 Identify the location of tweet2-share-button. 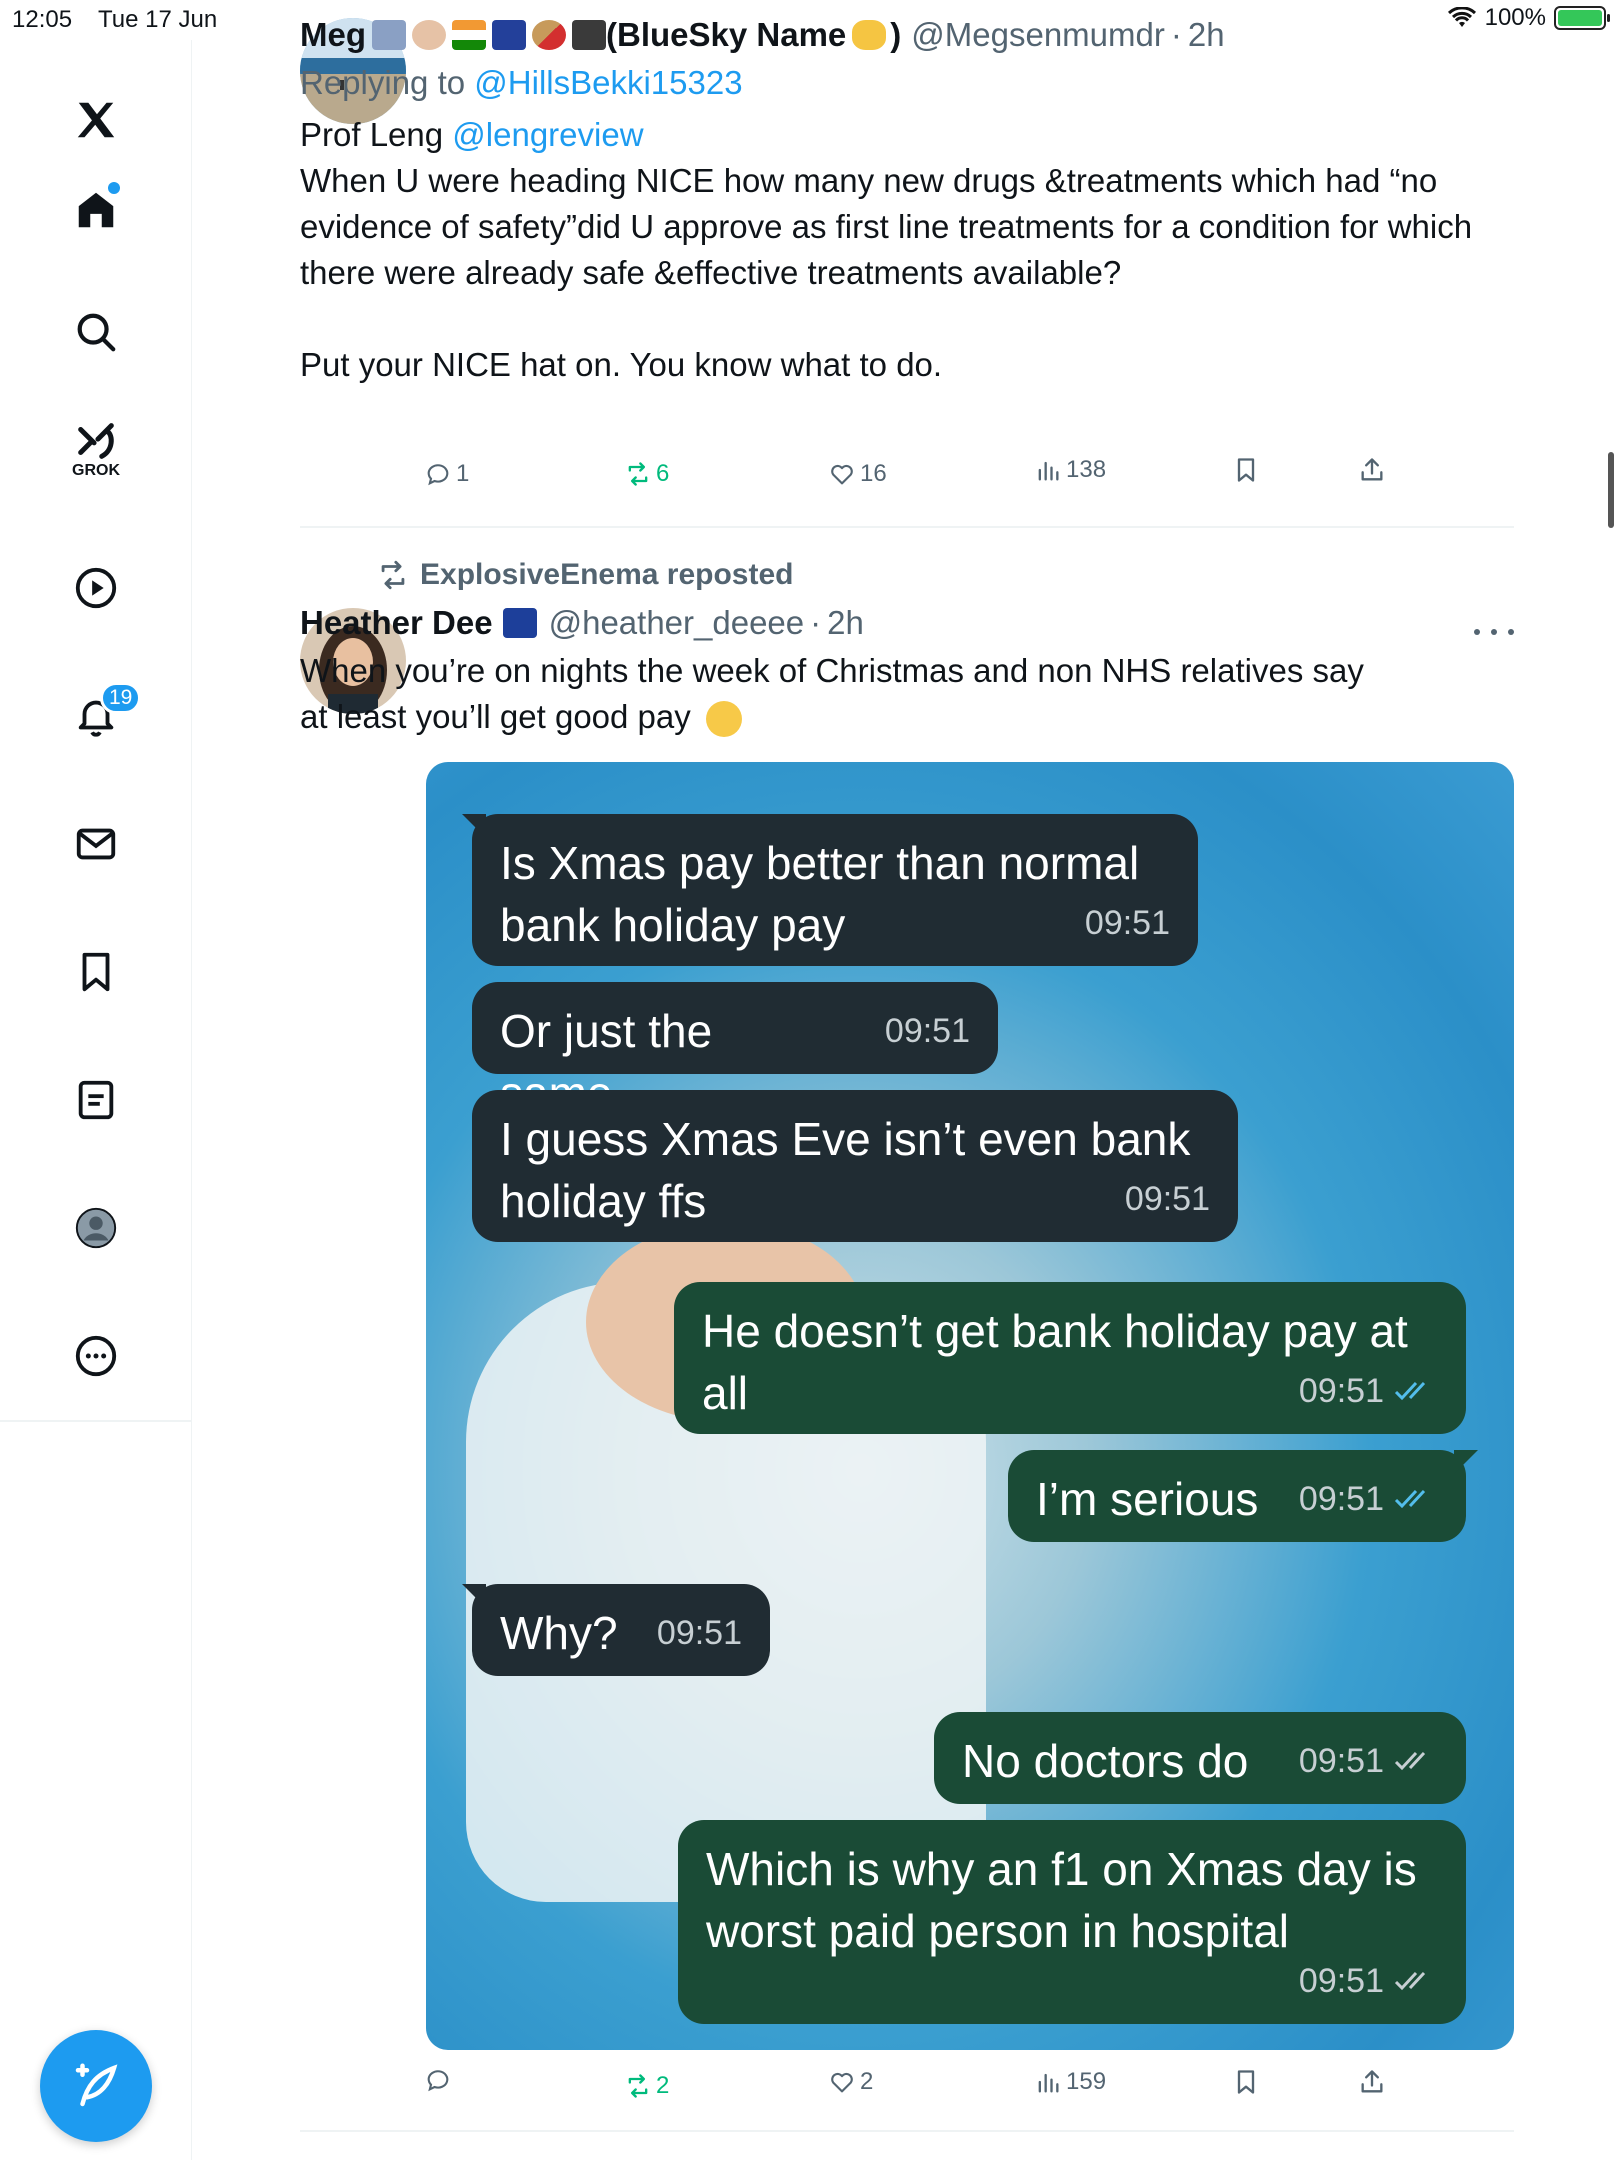
(1372, 2082).